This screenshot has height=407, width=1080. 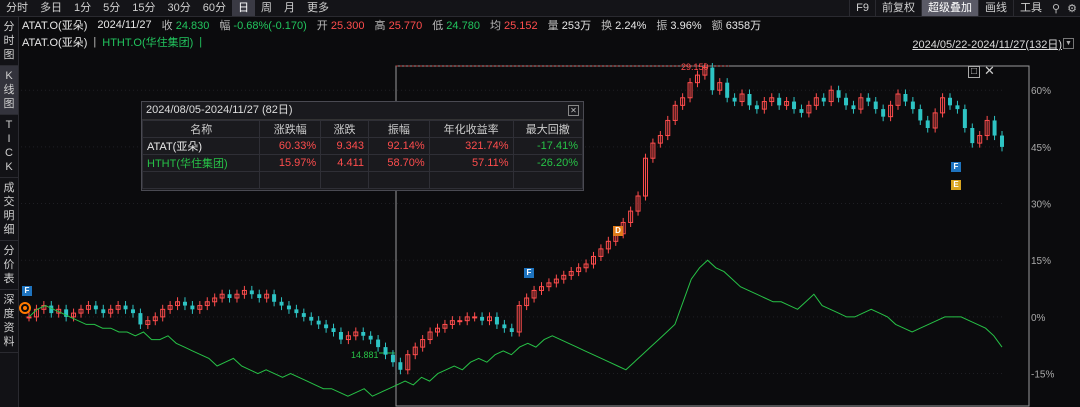 I want to click on side-tab-1: K线图, so click(x=9, y=90).